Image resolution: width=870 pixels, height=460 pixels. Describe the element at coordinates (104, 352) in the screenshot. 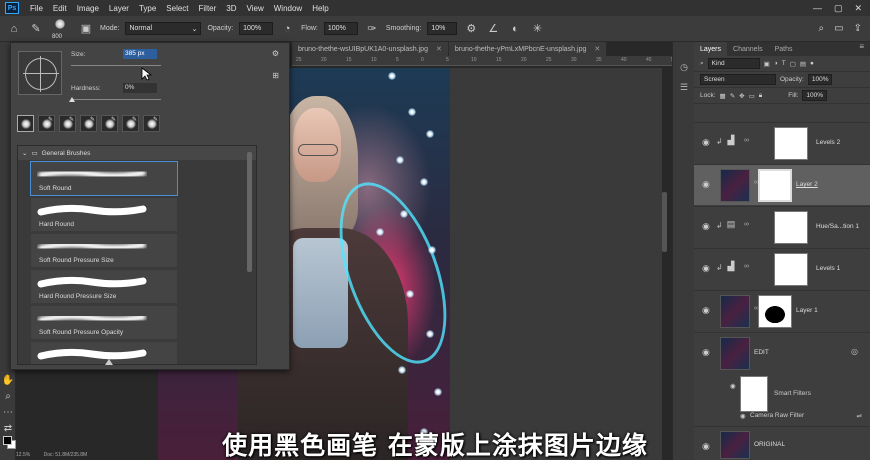

I see `brush-preset-more` at that location.